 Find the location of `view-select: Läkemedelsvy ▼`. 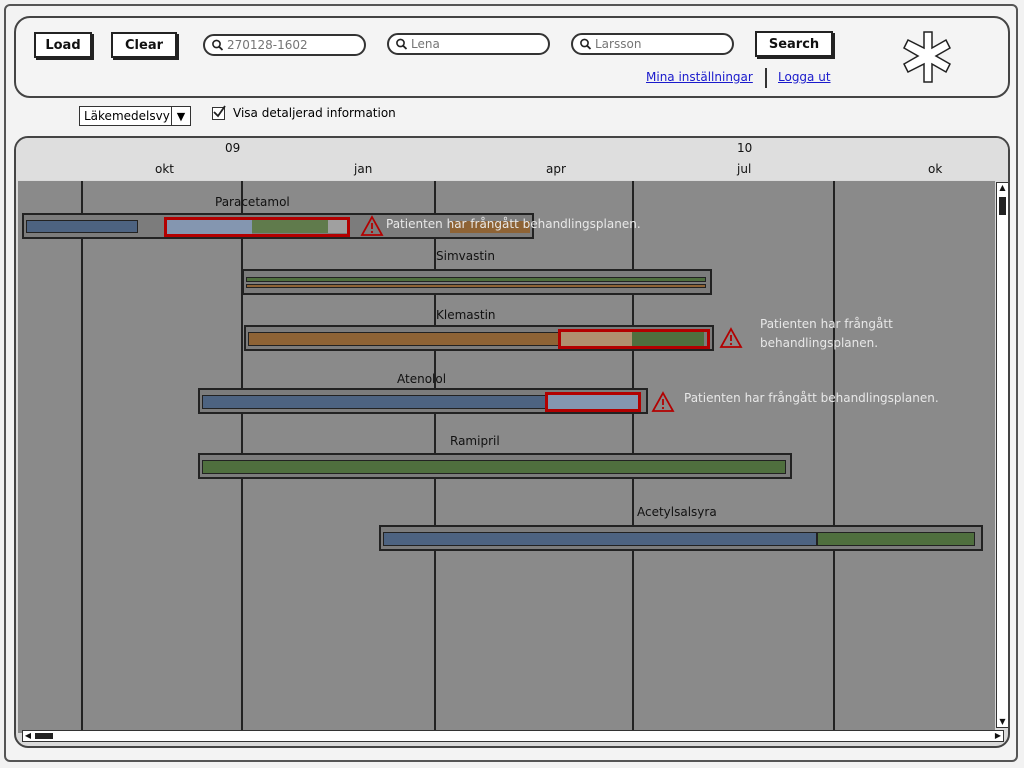

view-select: Läkemedelsvy ▼ is located at coordinates (135, 116).